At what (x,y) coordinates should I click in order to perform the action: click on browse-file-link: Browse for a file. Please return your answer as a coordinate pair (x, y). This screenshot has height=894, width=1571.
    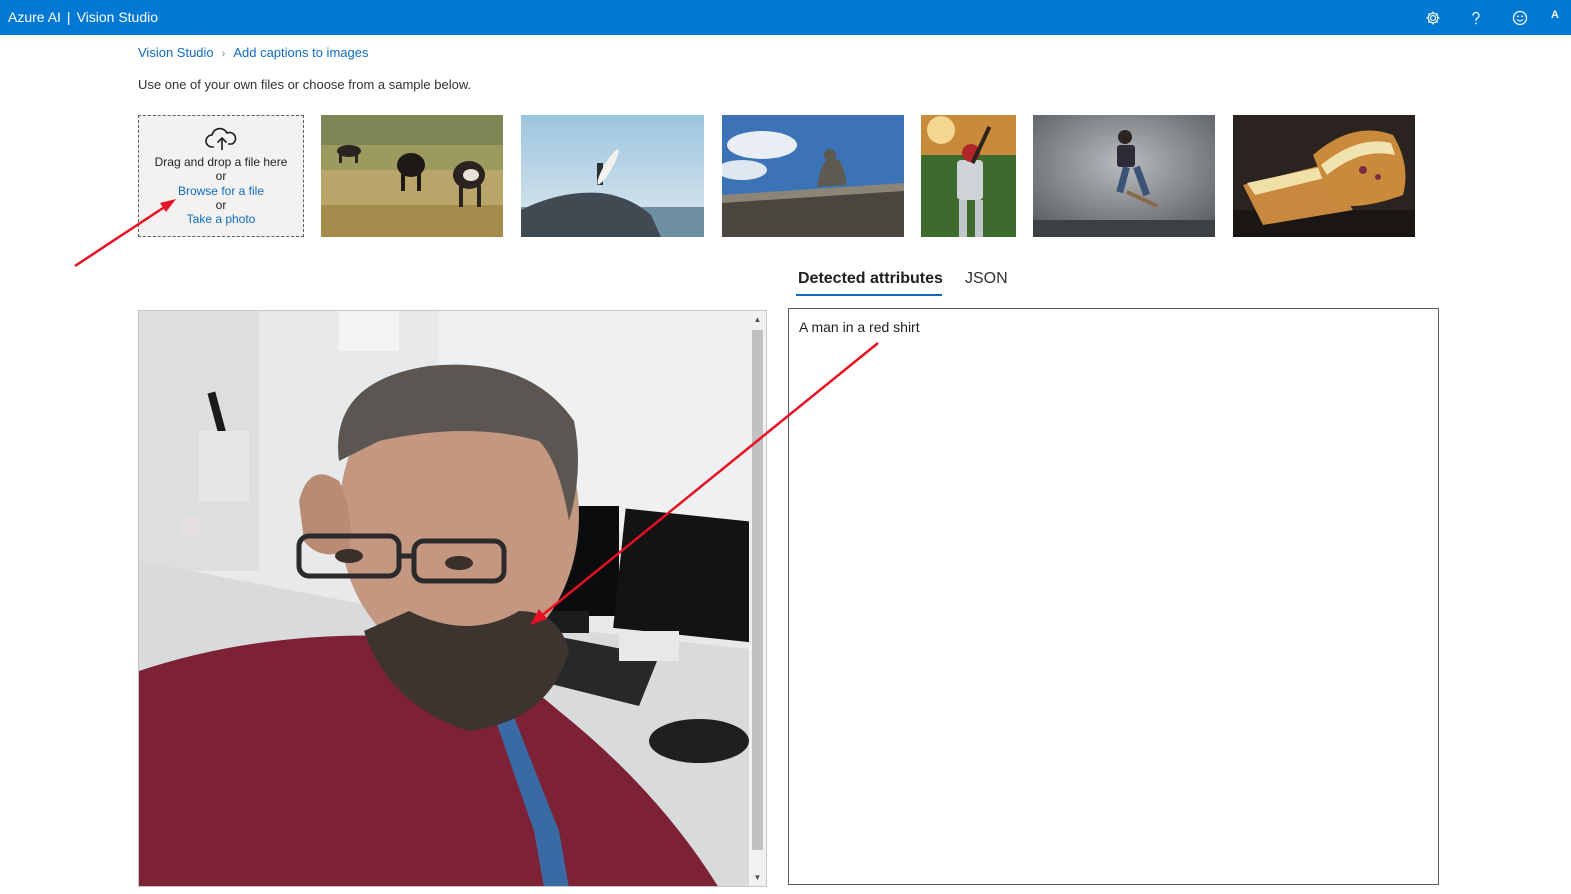
    Looking at the image, I should click on (221, 191).